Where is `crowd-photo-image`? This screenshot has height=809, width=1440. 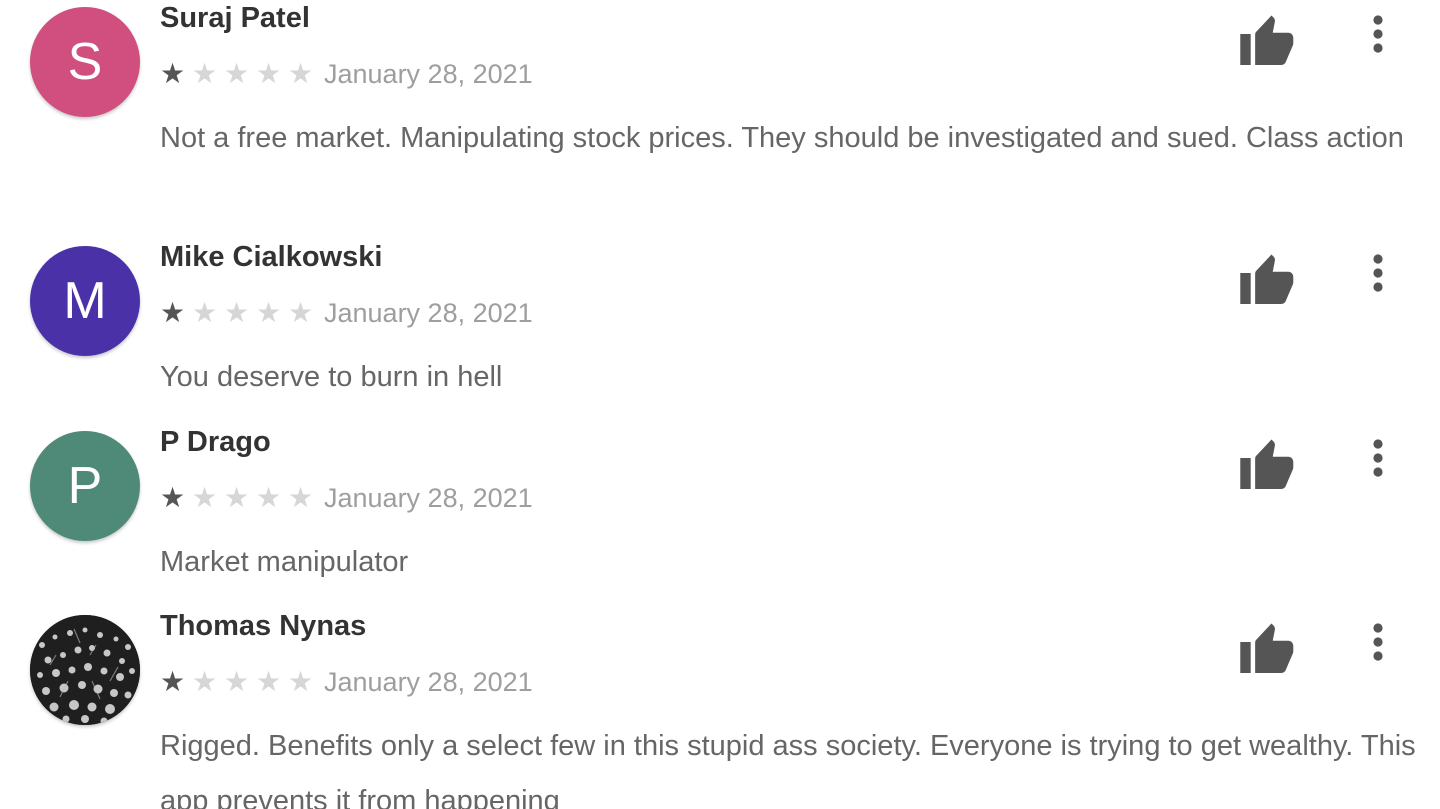 crowd-photo-image is located at coordinates (85, 670).